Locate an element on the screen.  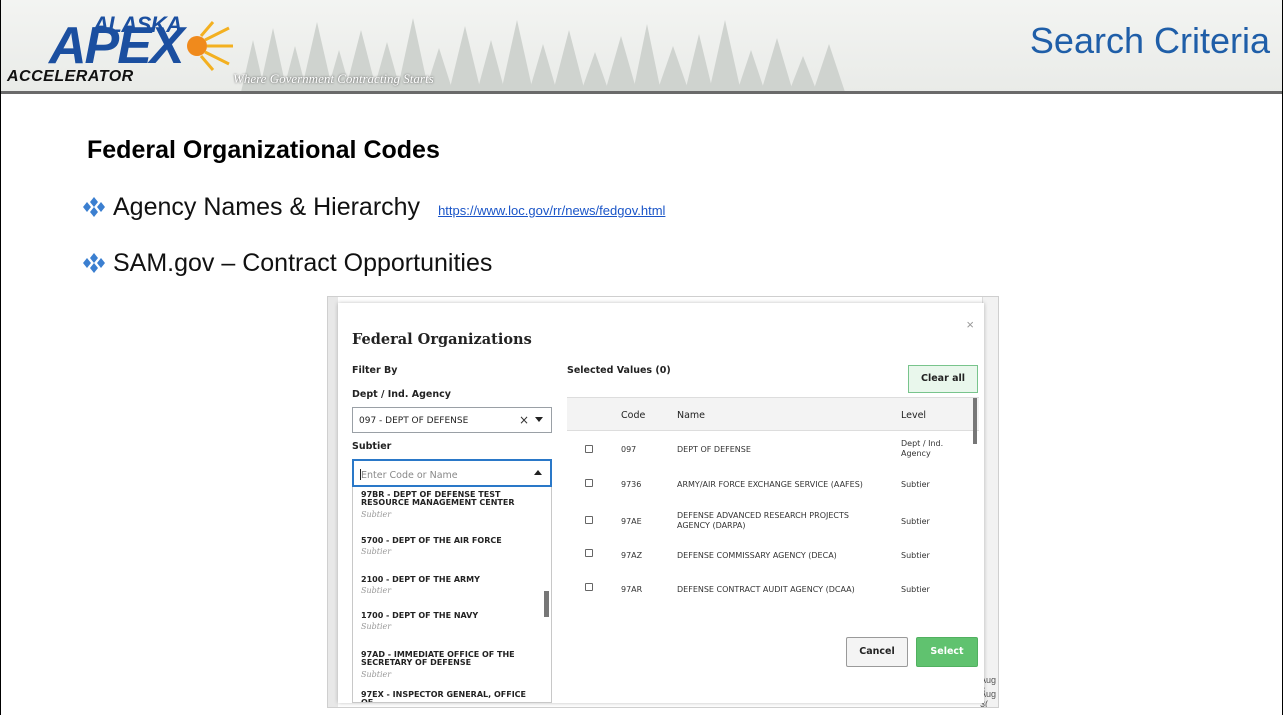
select-button: Select is located at coordinates (947, 652).